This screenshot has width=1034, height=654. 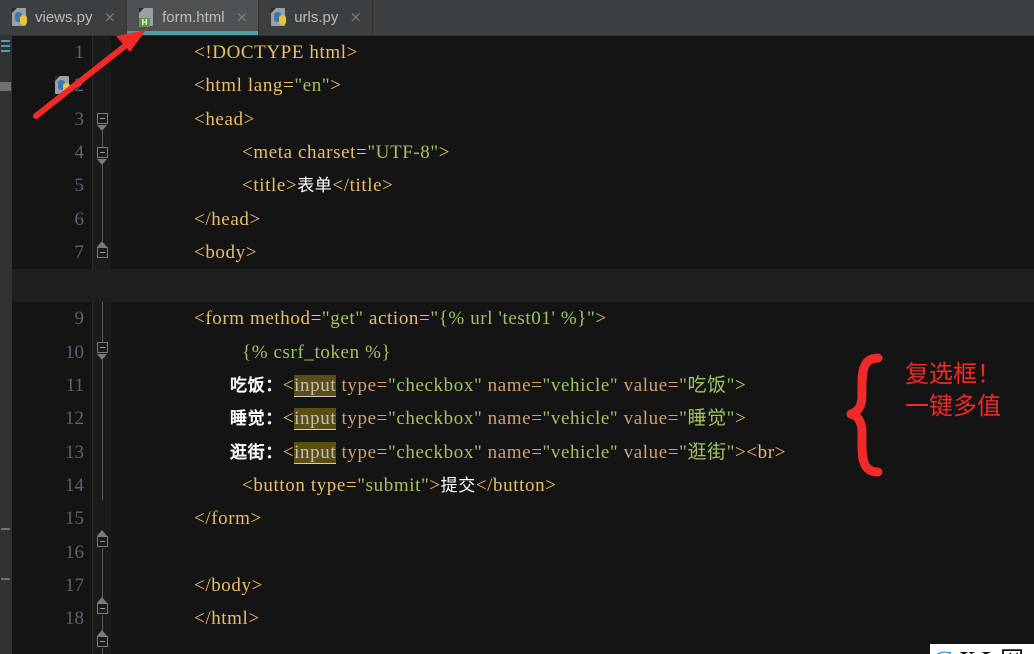 What do you see at coordinates (973, 650) in the screenshot?
I see `logo-letters-xi: X I` at bounding box center [973, 650].